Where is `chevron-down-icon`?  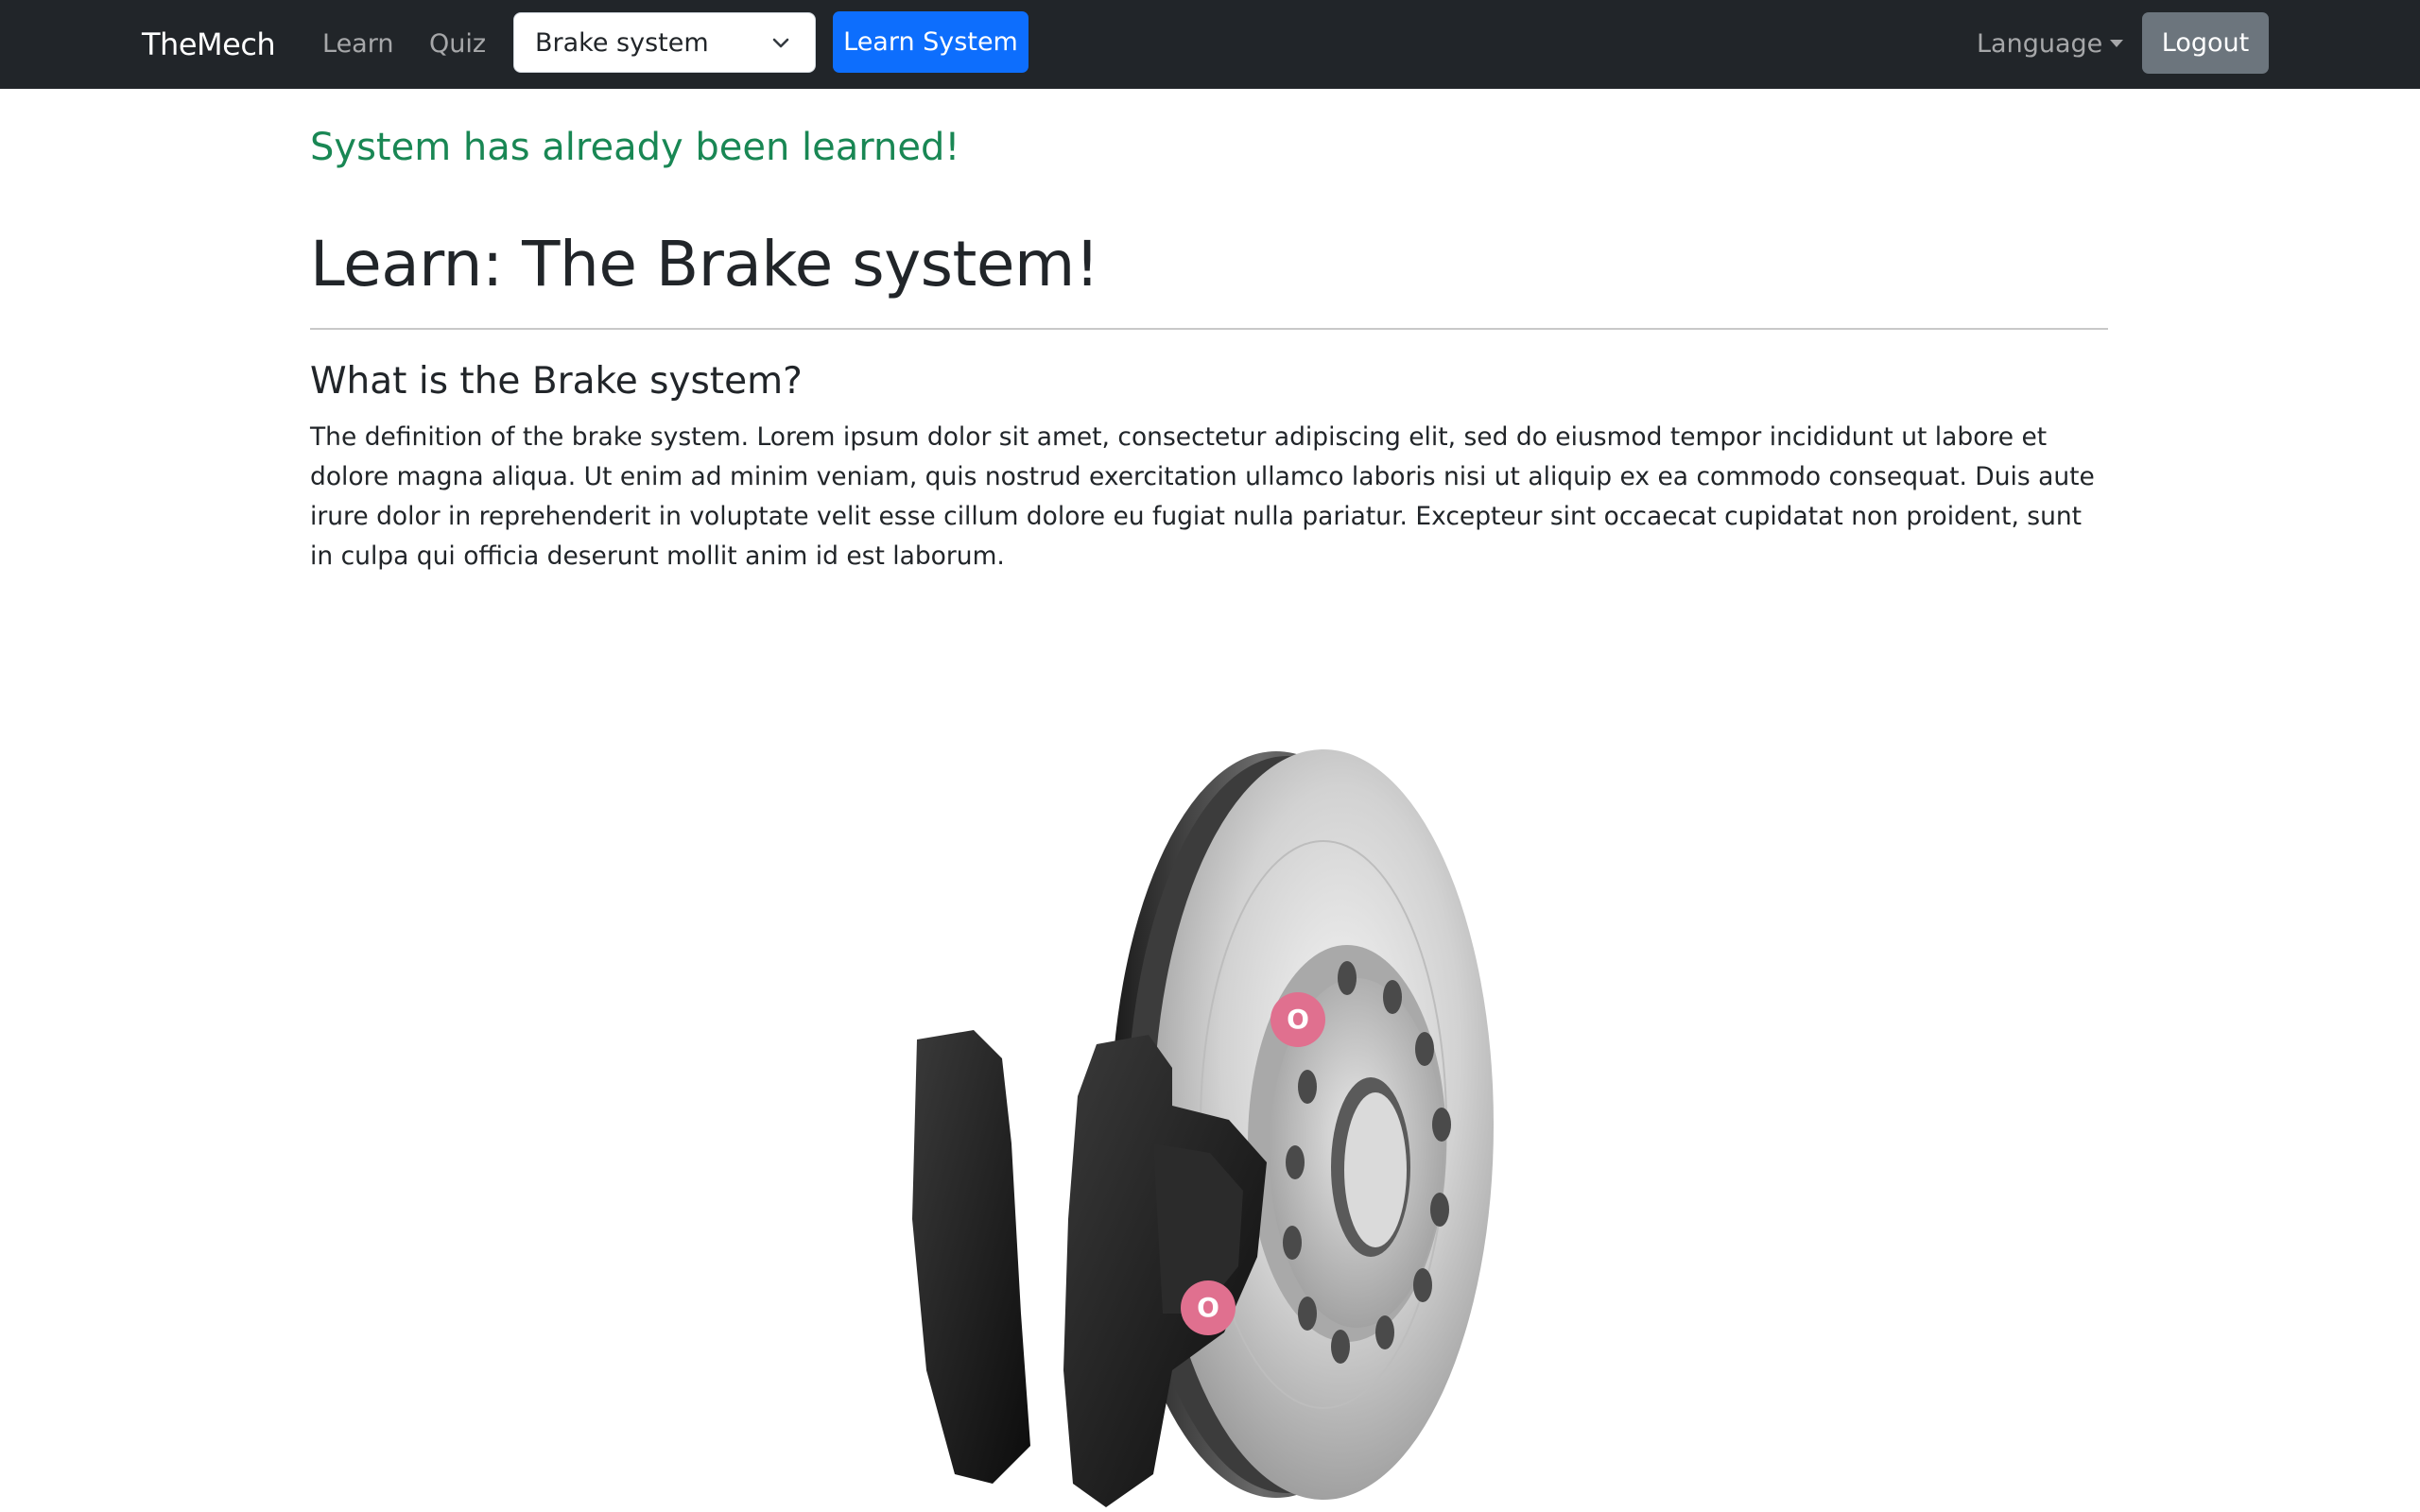
chevron-down-icon is located at coordinates (781, 43).